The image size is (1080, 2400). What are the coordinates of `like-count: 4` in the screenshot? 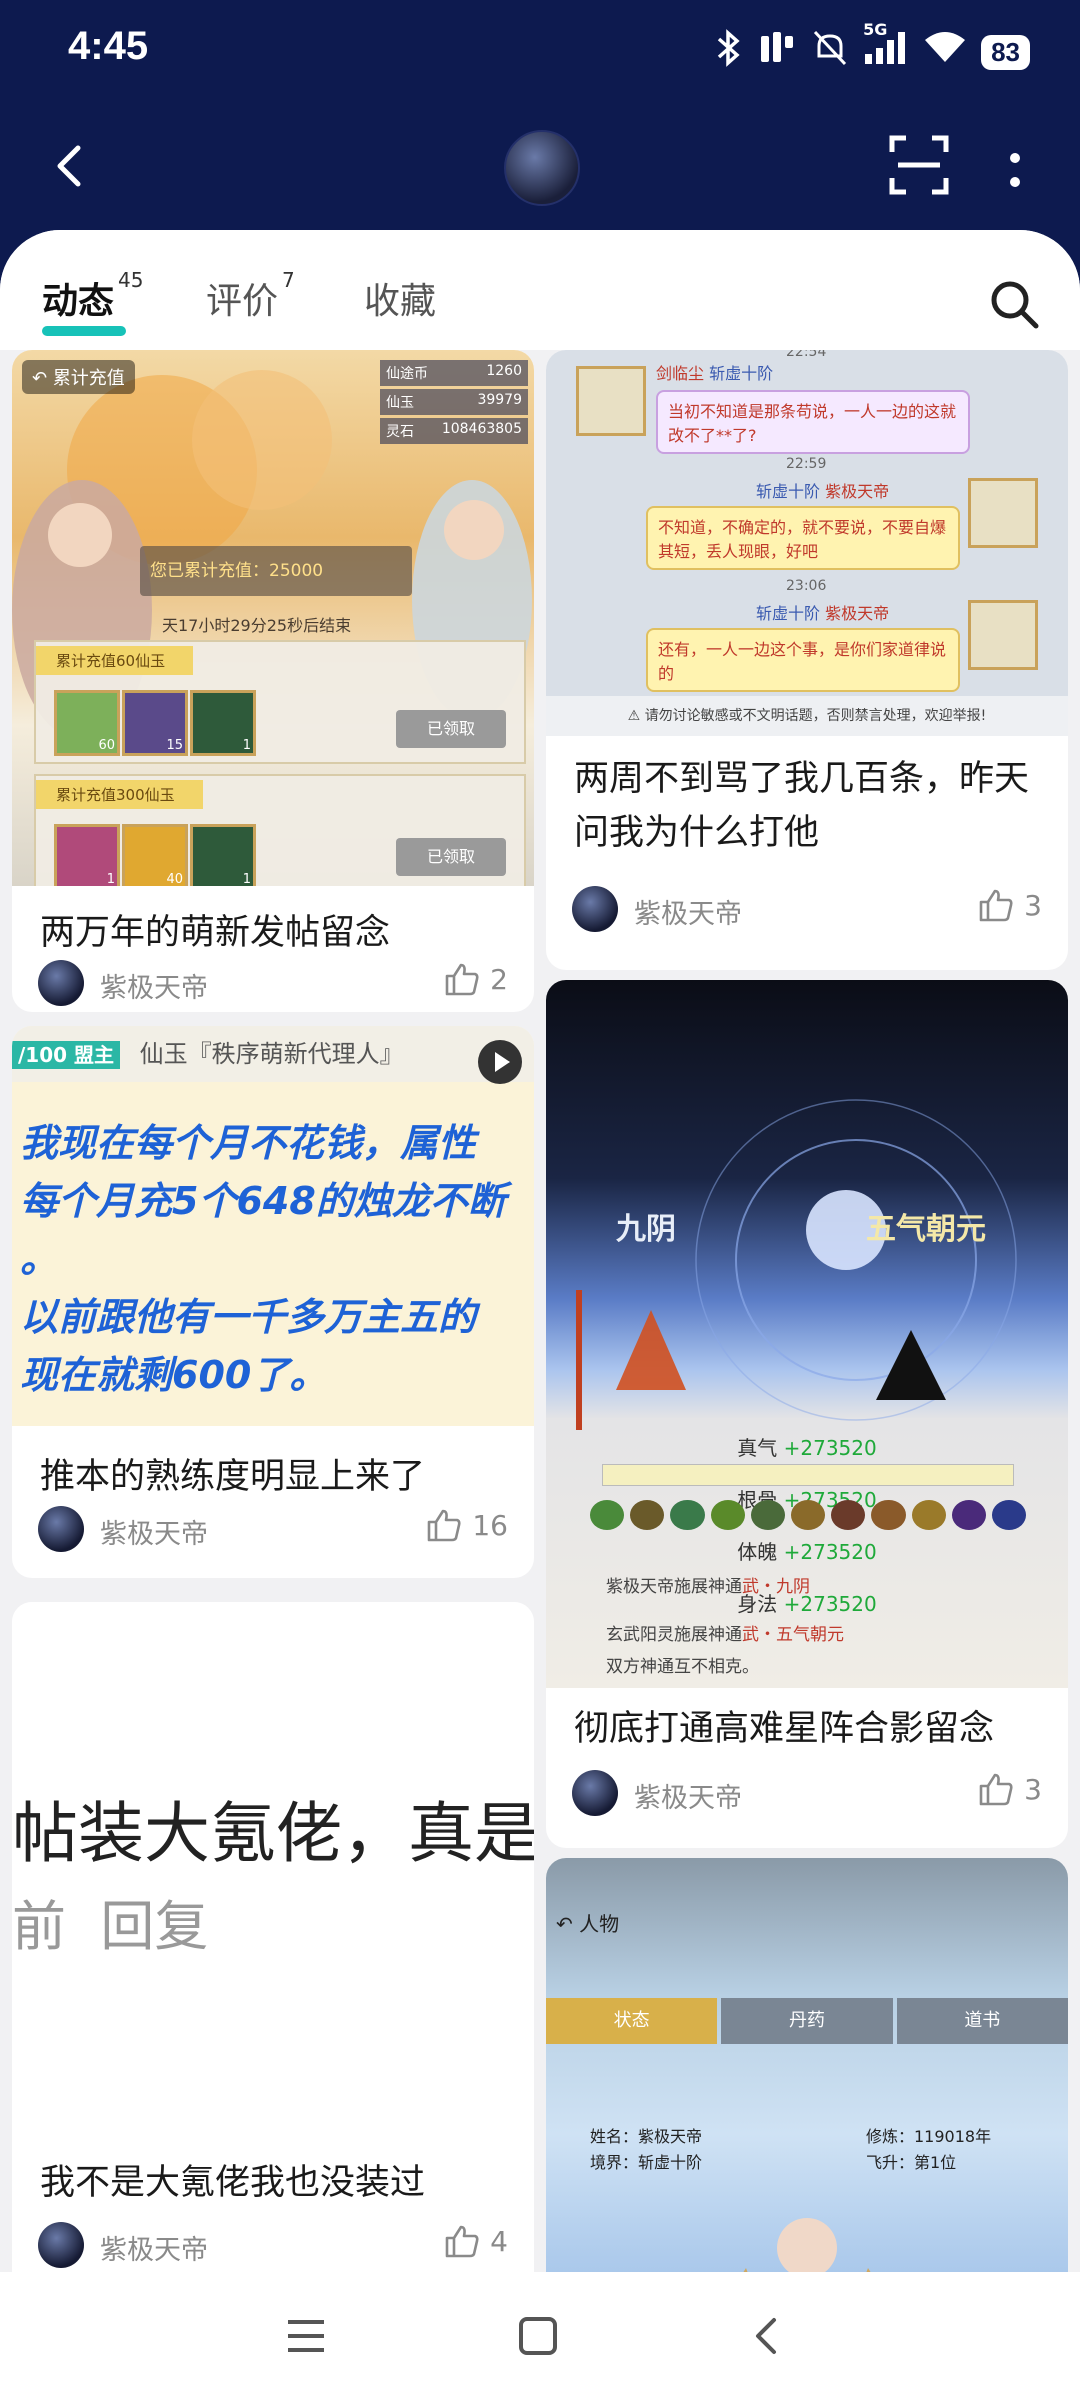 It's located at (499, 2241).